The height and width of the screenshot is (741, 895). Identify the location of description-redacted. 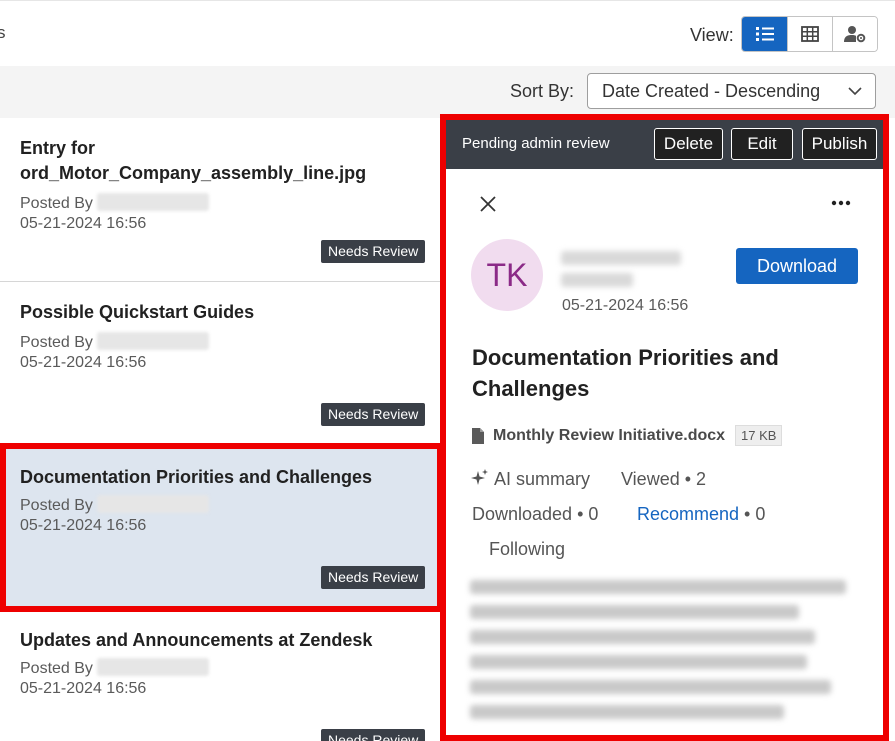
(666, 655).